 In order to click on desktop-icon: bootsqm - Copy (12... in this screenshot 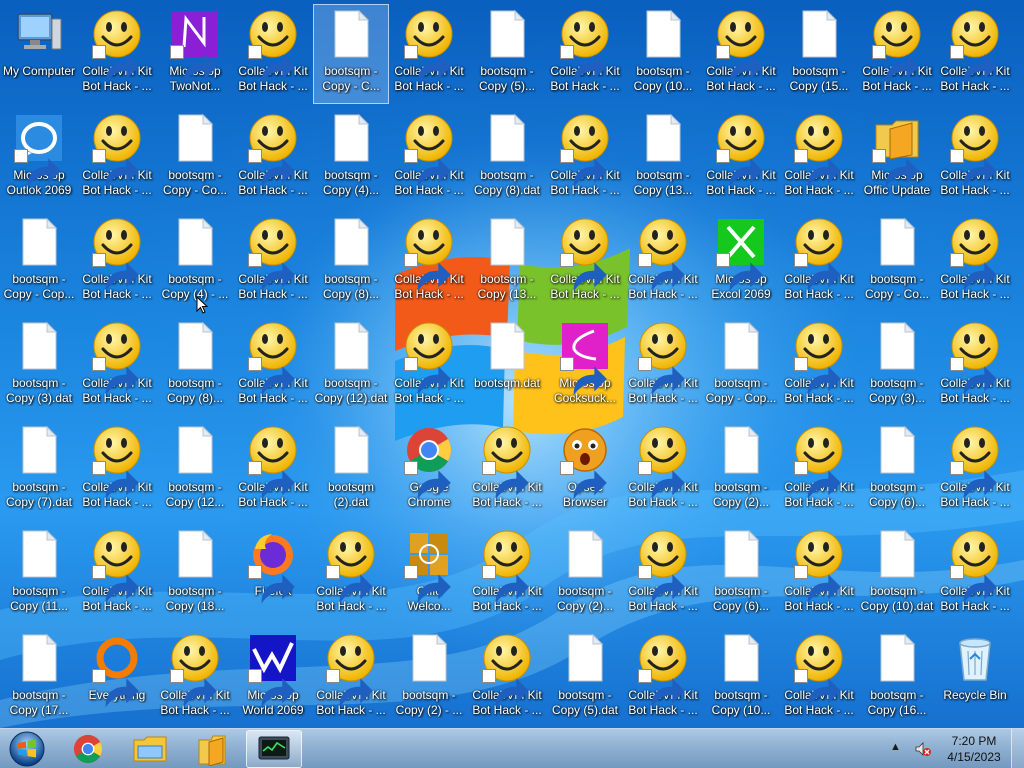, I will do `click(195, 470)`.